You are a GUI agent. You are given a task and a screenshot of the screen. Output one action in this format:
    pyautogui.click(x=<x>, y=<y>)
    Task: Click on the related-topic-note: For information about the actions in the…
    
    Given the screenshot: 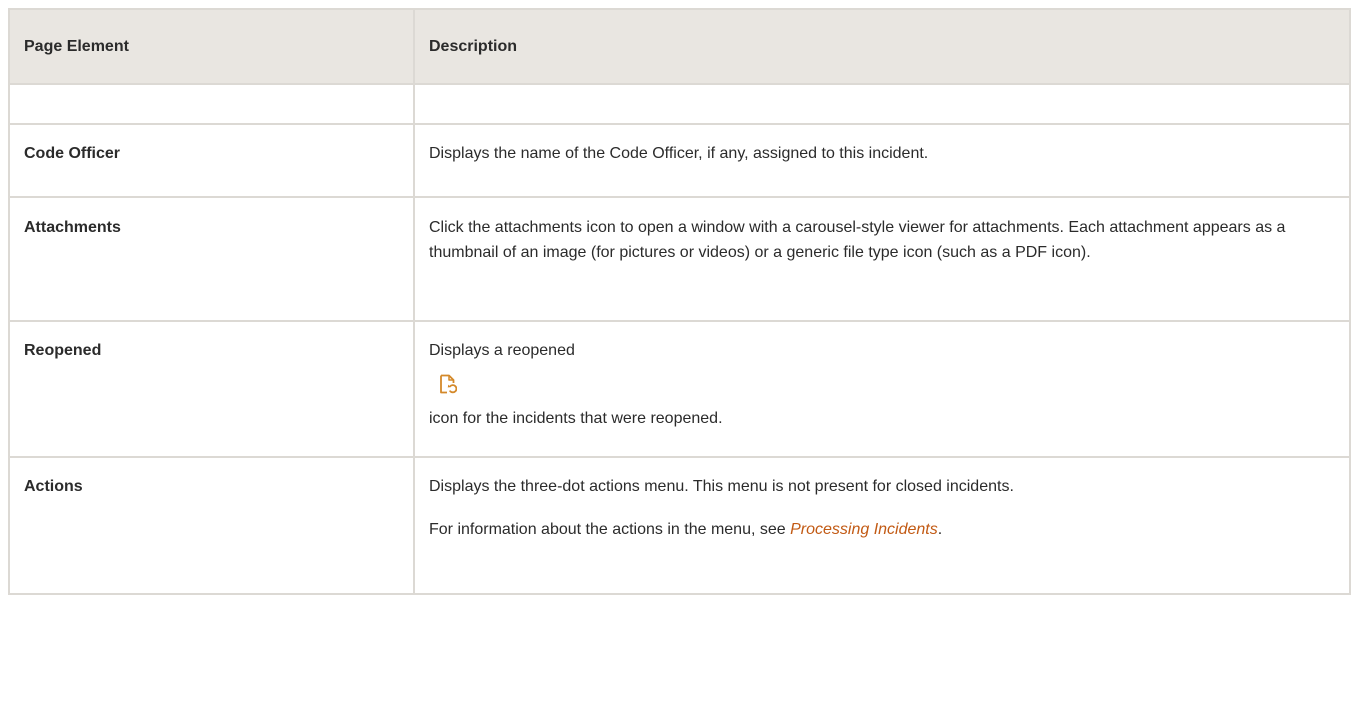 What is the action you would take?
    pyautogui.click(x=882, y=529)
    